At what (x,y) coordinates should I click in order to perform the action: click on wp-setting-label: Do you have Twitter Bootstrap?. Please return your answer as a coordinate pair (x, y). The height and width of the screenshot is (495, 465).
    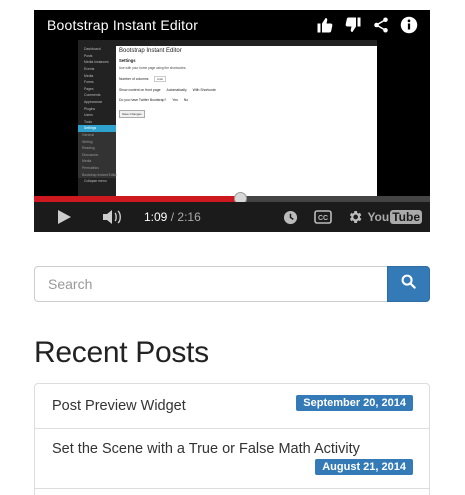
    Looking at the image, I should click on (143, 100).